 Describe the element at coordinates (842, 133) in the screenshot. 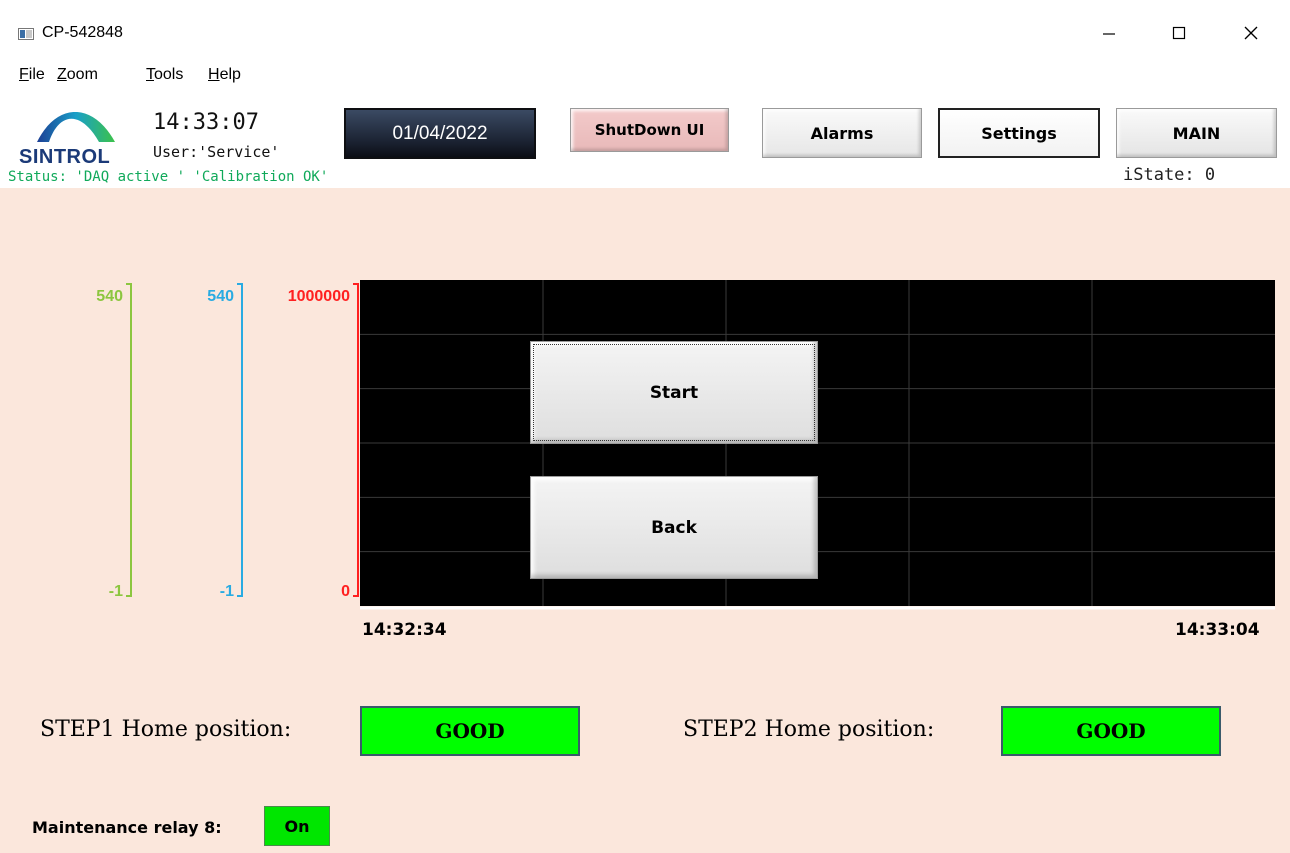

I see `alarms-button: Alarms` at that location.